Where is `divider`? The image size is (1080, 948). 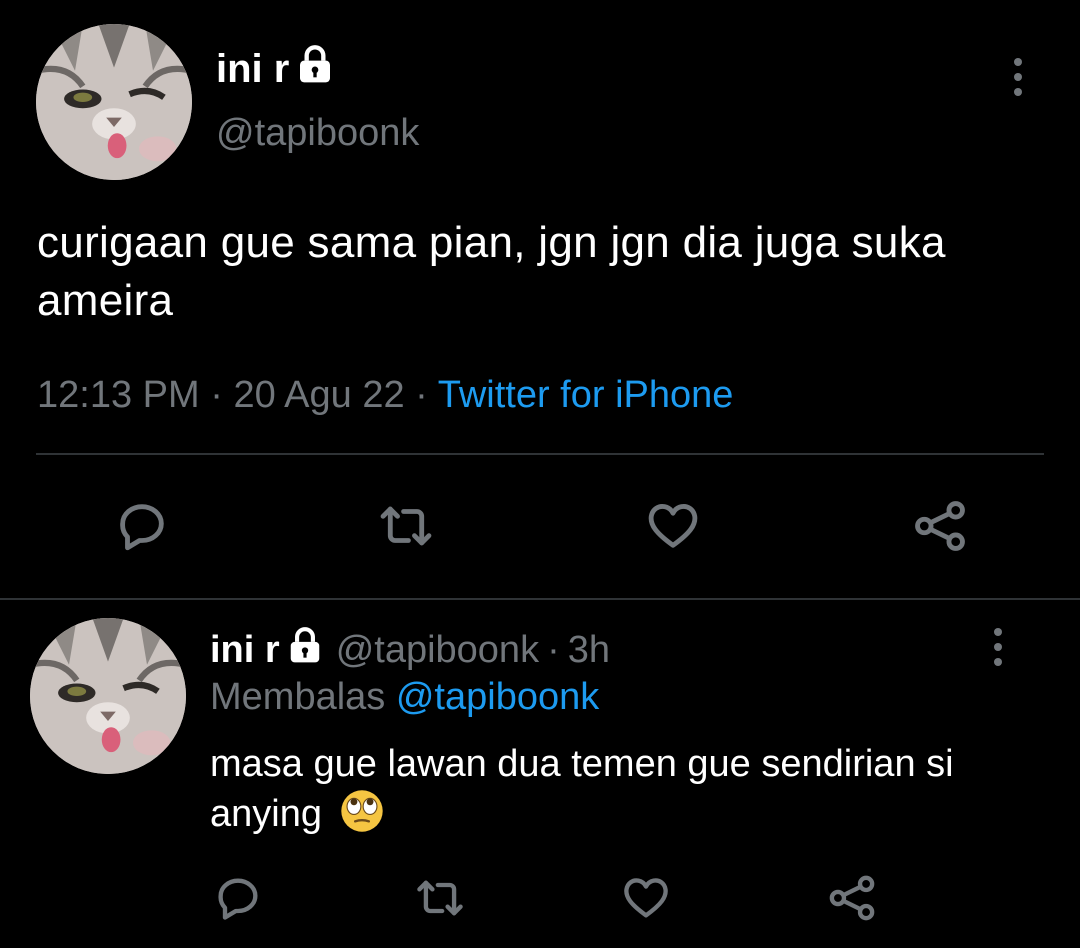
divider is located at coordinates (540, 454).